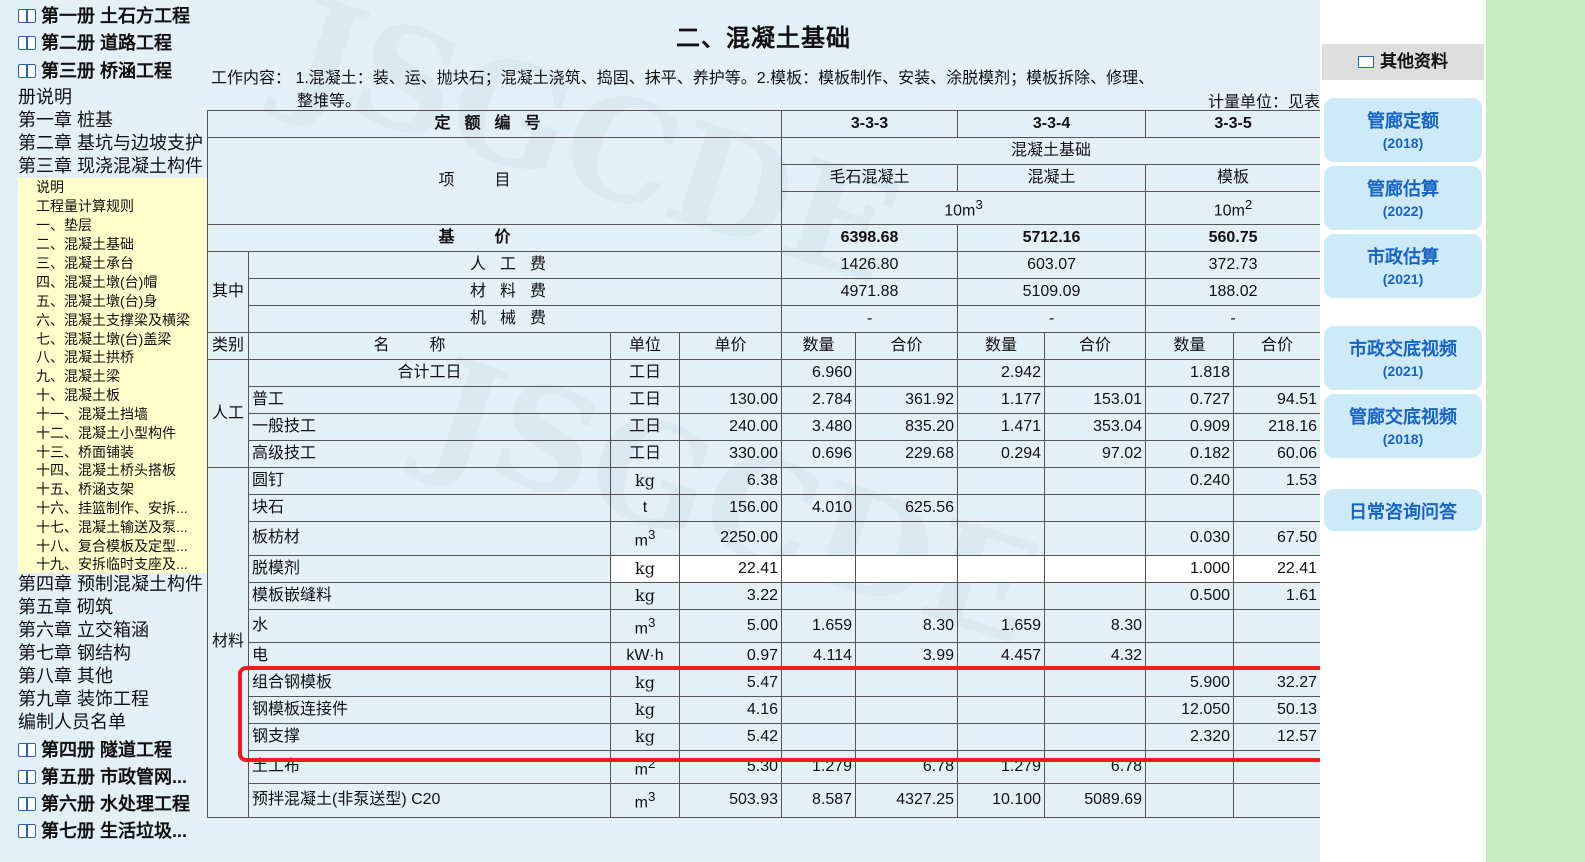  Describe the element at coordinates (104, 16) in the screenshot. I see `tree-book-1: 第一册 土石方工程` at that location.